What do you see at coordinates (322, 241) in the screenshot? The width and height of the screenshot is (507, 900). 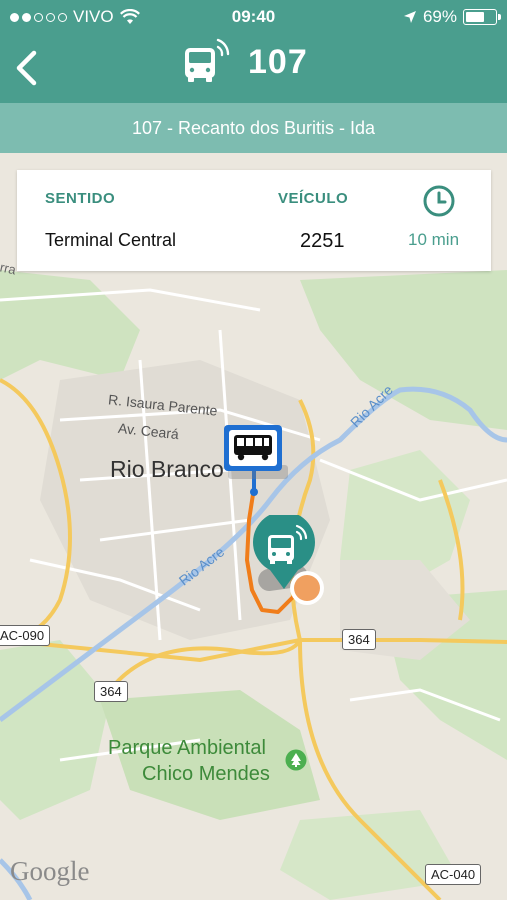 I see `vehicle-value: 2251` at bounding box center [322, 241].